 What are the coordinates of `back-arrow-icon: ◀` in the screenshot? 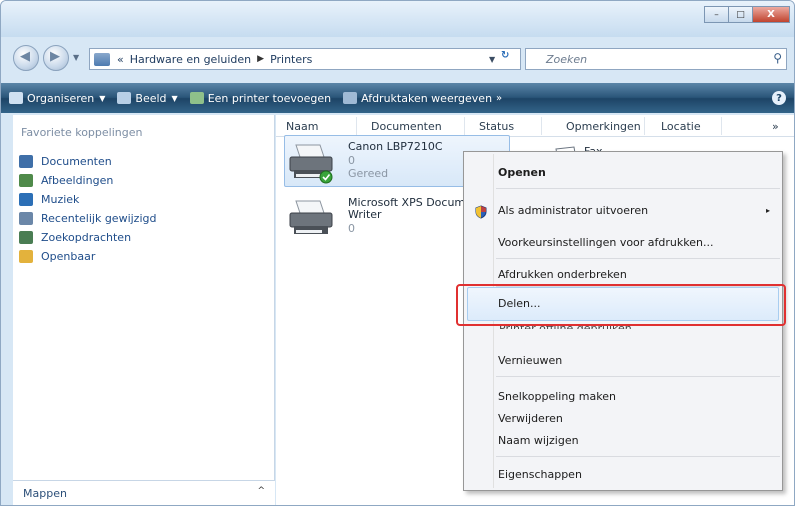 It's located at (25, 56).